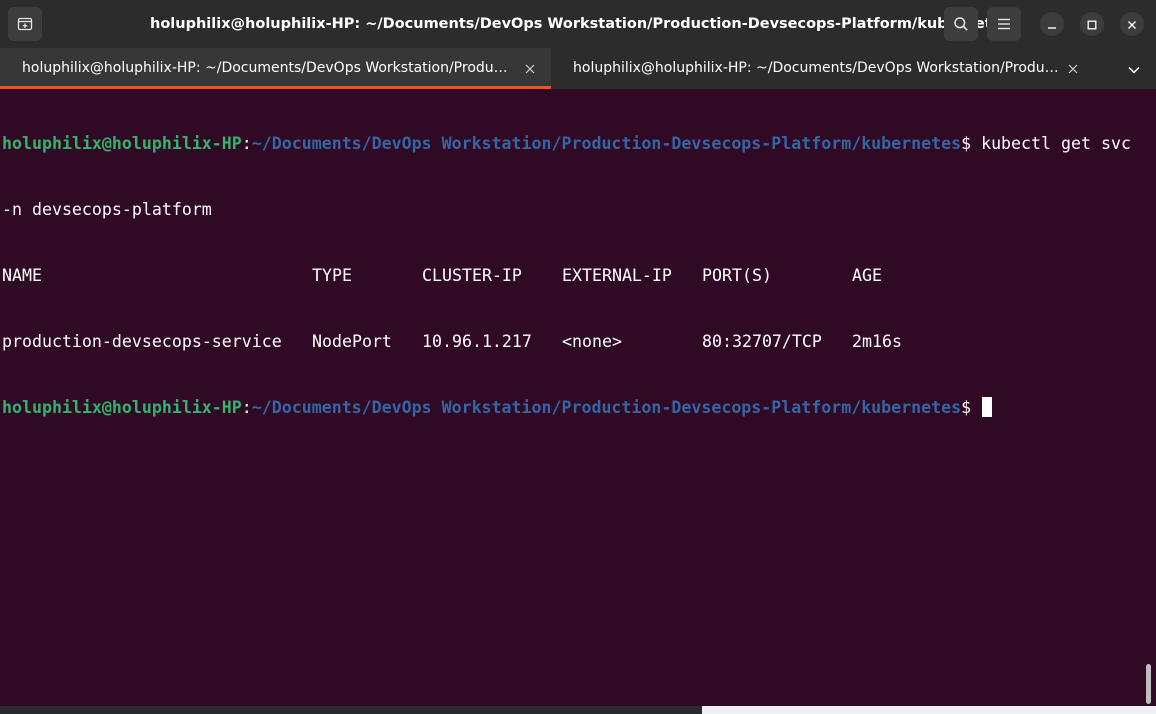  I want to click on table-cell: production-devsecops-service, so click(142, 341).